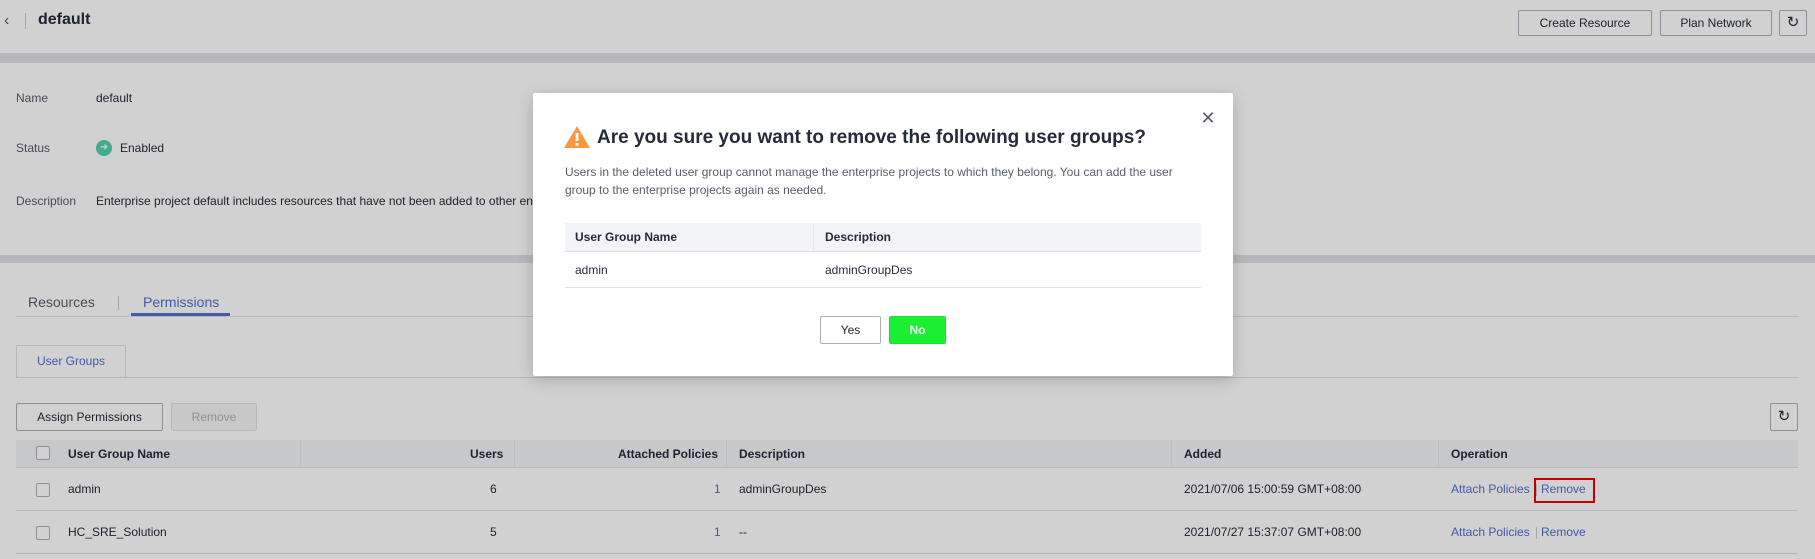  Describe the element at coordinates (626, 237) in the screenshot. I see `column-header: User Group Name` at that location.